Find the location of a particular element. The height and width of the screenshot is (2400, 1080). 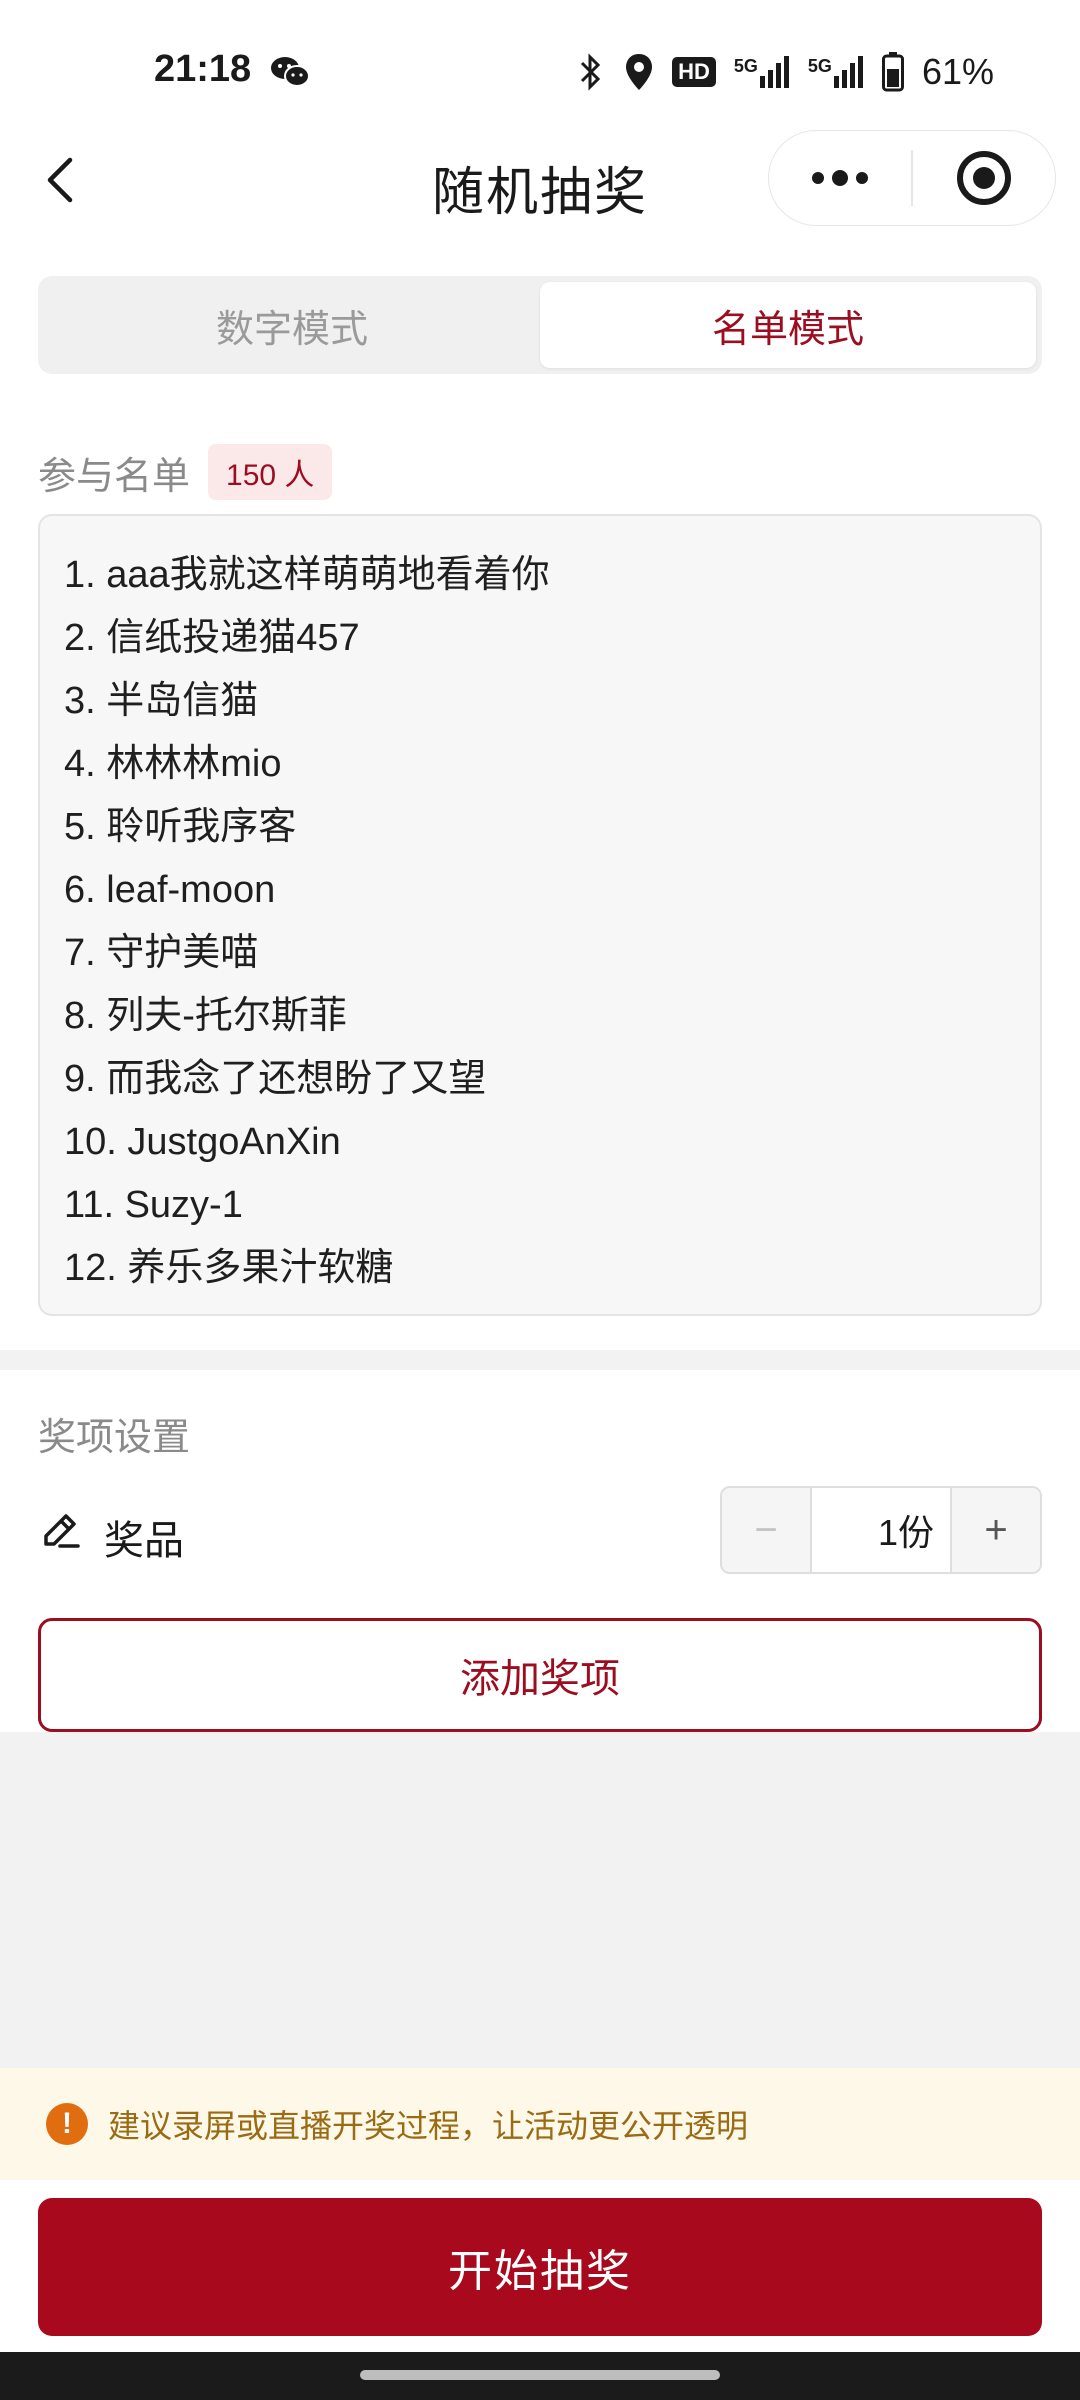

mini-program-capsule is located at coordinates (912, 178).